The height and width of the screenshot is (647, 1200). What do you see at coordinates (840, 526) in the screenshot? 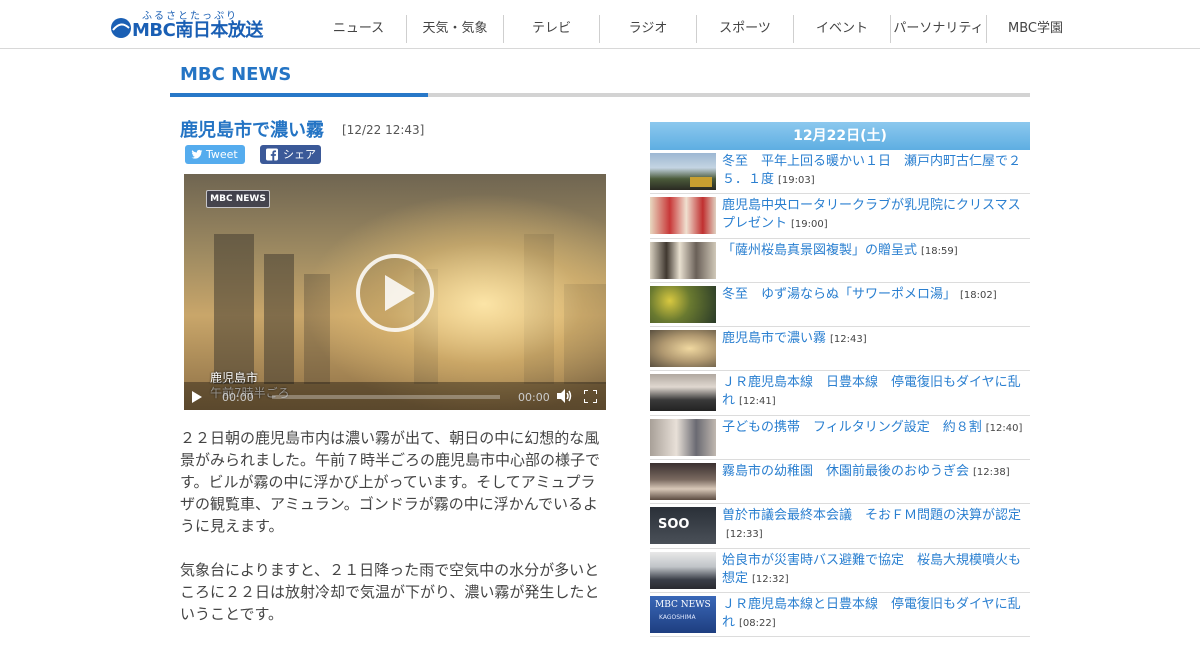
I see `news-list-item: SOO 曽於市議会最終本会議 そおＦＭ問題の決算が認定 [12:33]` at bounding box center [840, 526].